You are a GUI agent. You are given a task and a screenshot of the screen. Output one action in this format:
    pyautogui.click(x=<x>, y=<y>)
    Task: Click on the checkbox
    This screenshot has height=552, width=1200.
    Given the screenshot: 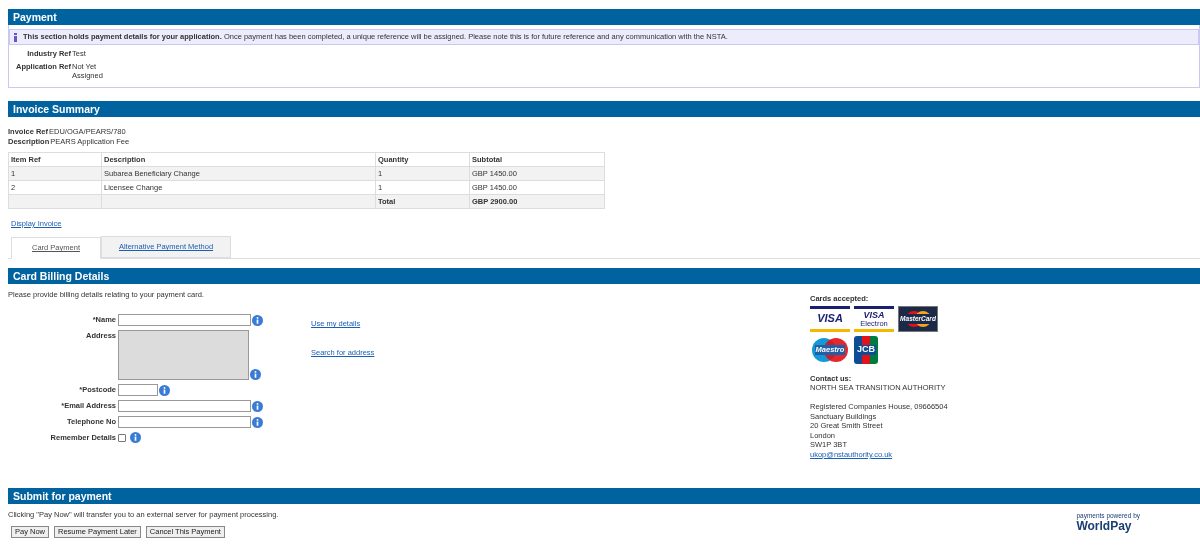 What is the action you would take?
    pyautogui.click(x=122, y=437)
    